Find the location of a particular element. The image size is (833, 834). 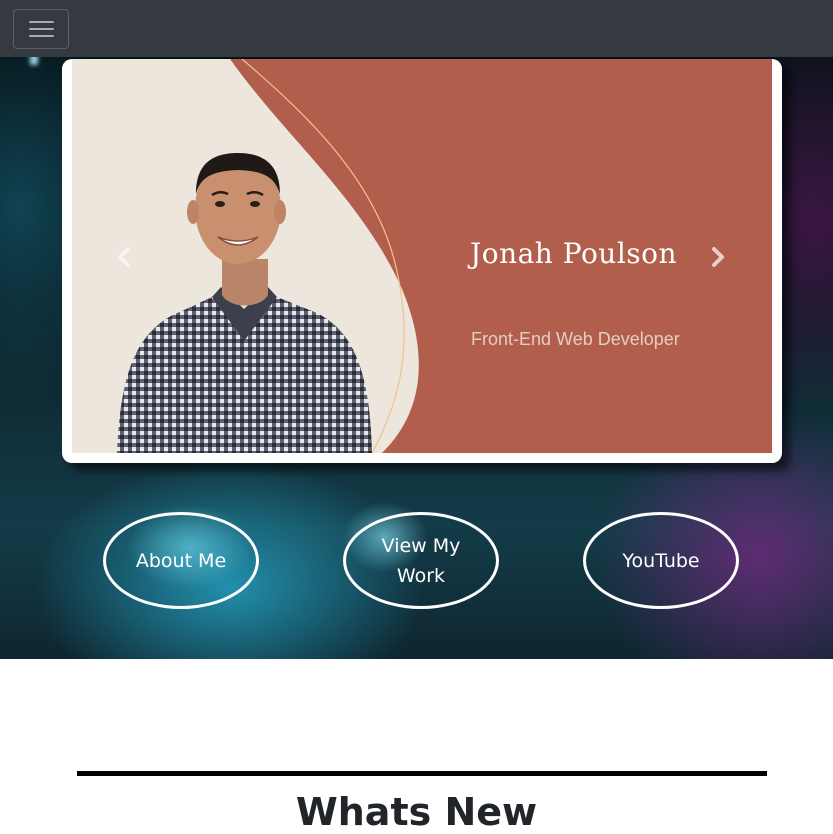

youtube-label: YouTube is located at coordinates (661, 560).